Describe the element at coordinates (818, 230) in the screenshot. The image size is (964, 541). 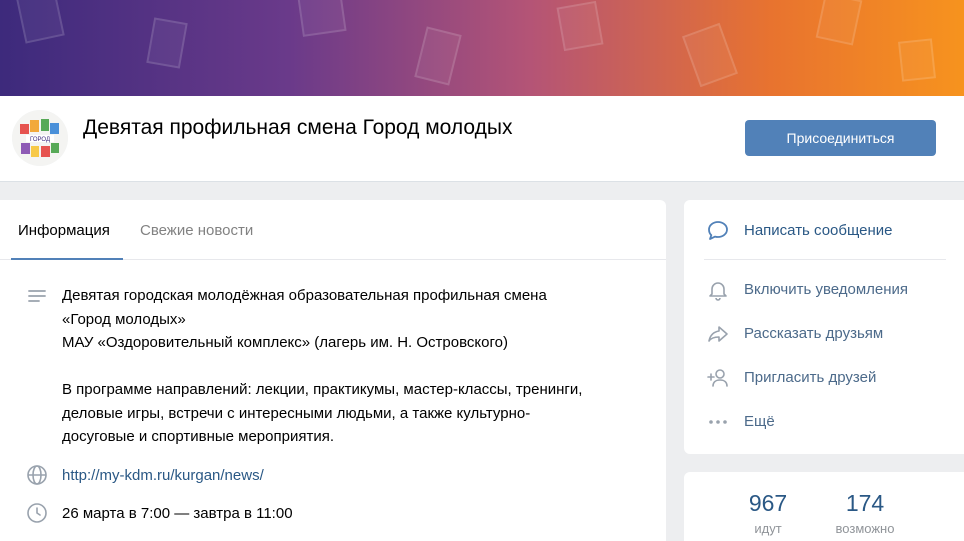
I see `write-message-label: Написать сообщение` at that location.